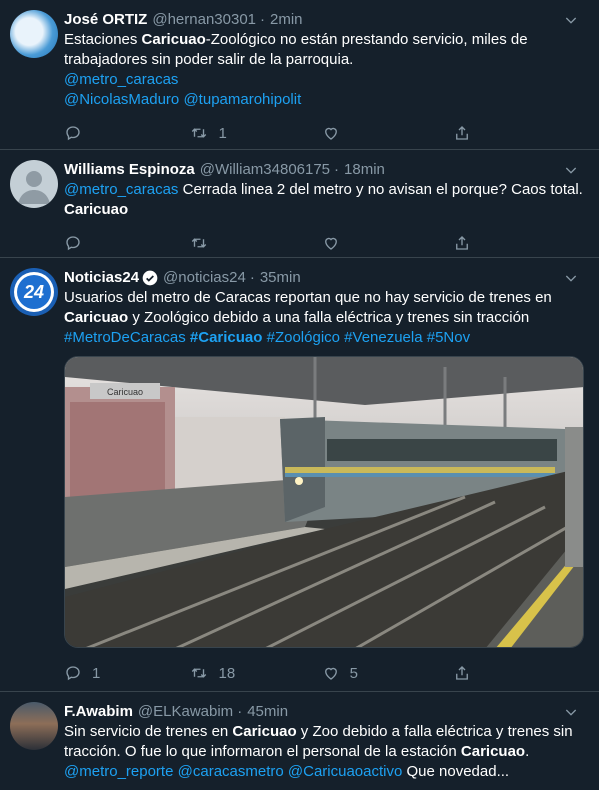  What do you see at coordinates (255, 243) in the screenshot?
I see `retweet-button` at bounding box center [255, 243].